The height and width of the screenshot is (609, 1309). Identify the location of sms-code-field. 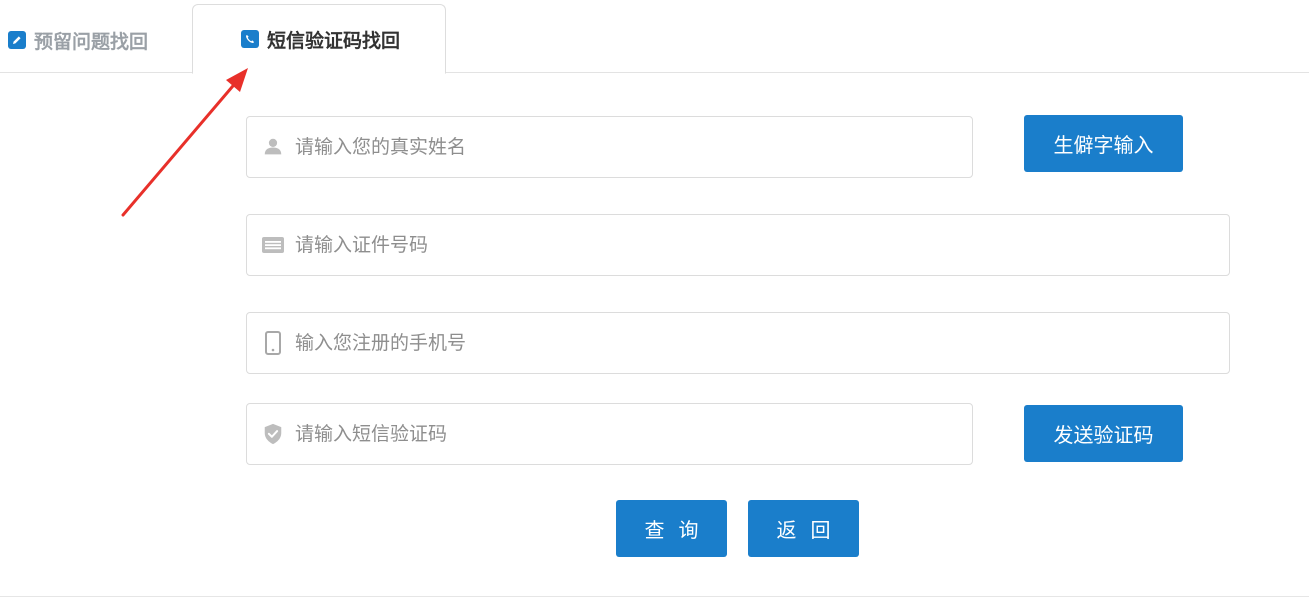
(609, 434).